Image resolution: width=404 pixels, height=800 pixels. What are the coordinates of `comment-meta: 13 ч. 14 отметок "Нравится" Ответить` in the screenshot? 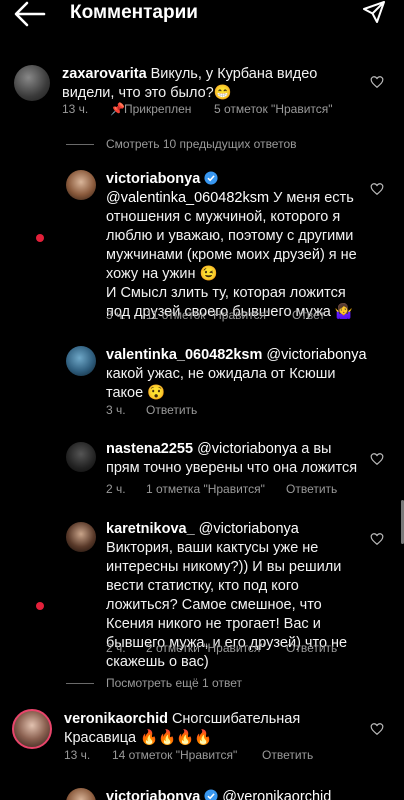 It's located at (188, 755).